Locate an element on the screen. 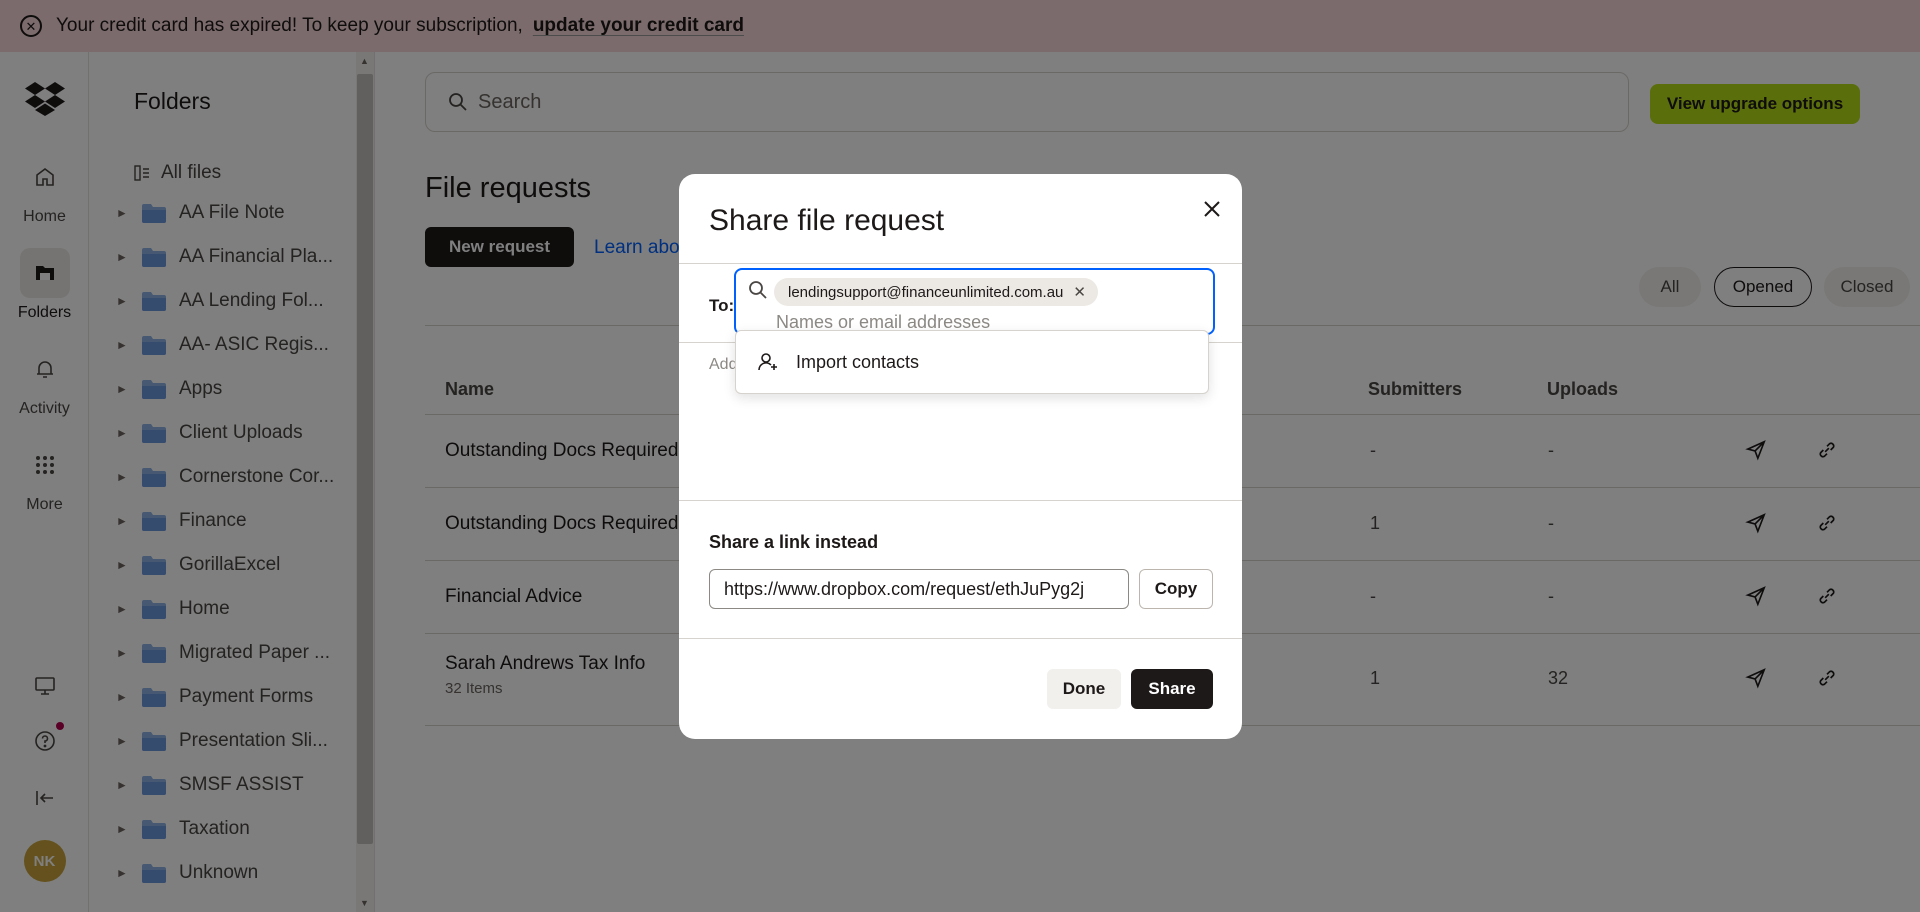  done-button: Done is located at coordinates (1084, 689).